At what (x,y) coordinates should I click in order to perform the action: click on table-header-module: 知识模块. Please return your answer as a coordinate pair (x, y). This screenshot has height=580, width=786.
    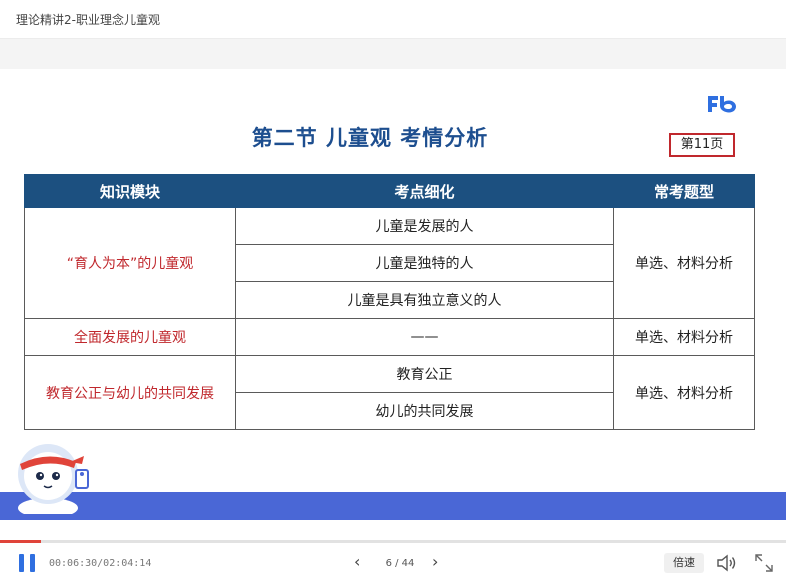
    Looking at the image, I should click on (130, 191).